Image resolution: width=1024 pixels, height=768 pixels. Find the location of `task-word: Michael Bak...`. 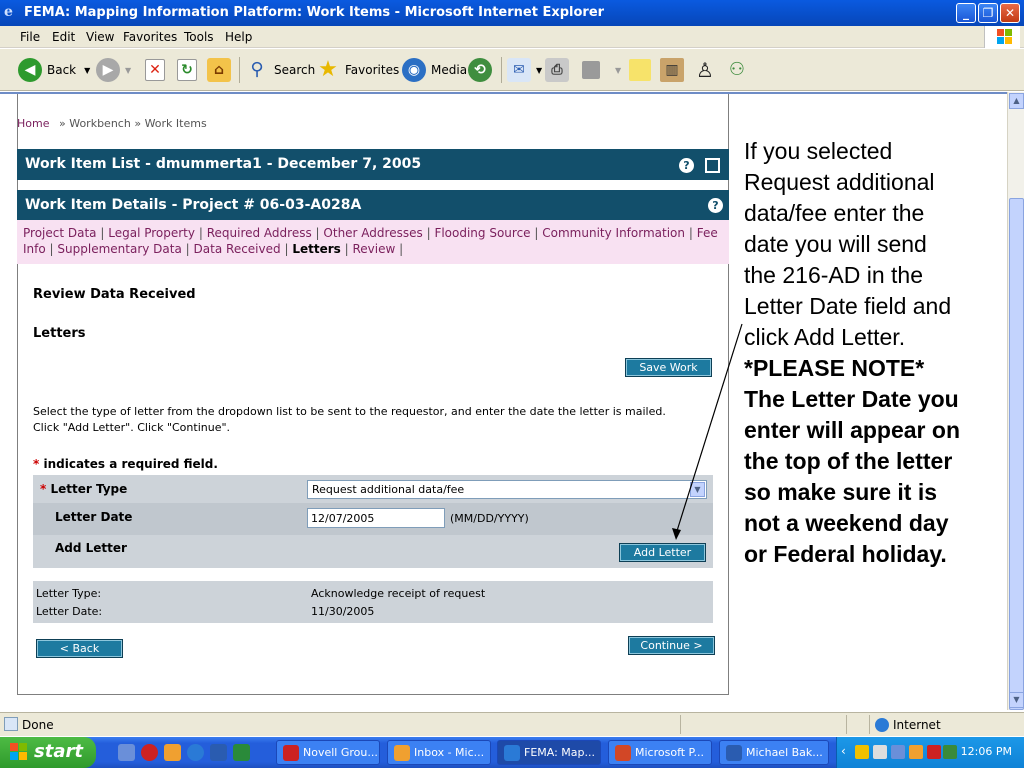

task-word: Michael Bak... is located at coordinates (774, 752).